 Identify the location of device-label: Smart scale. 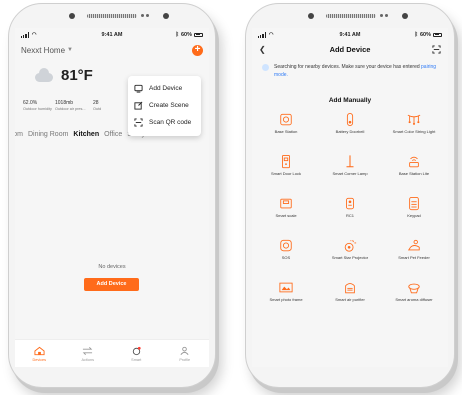
(286, 215).